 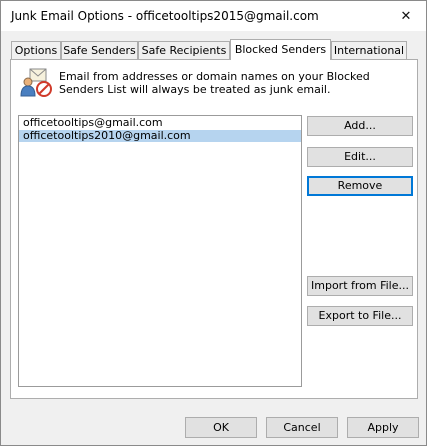 I want to click on remove-button: Remove, so click(x=360, y=186).